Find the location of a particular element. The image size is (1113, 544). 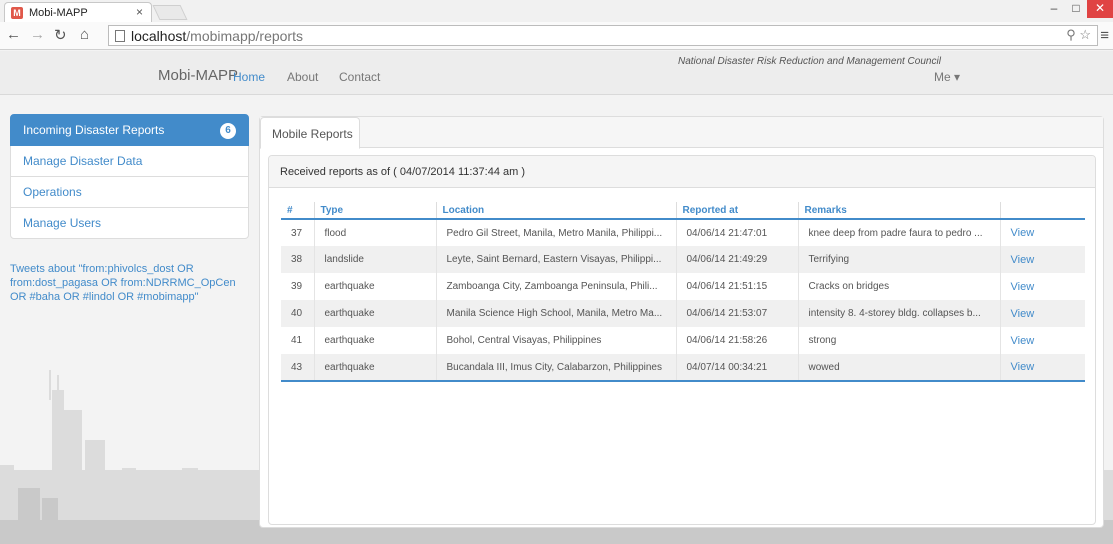

sidebar-item-manage-users: Manage Users is located at coordinates (129, 223).